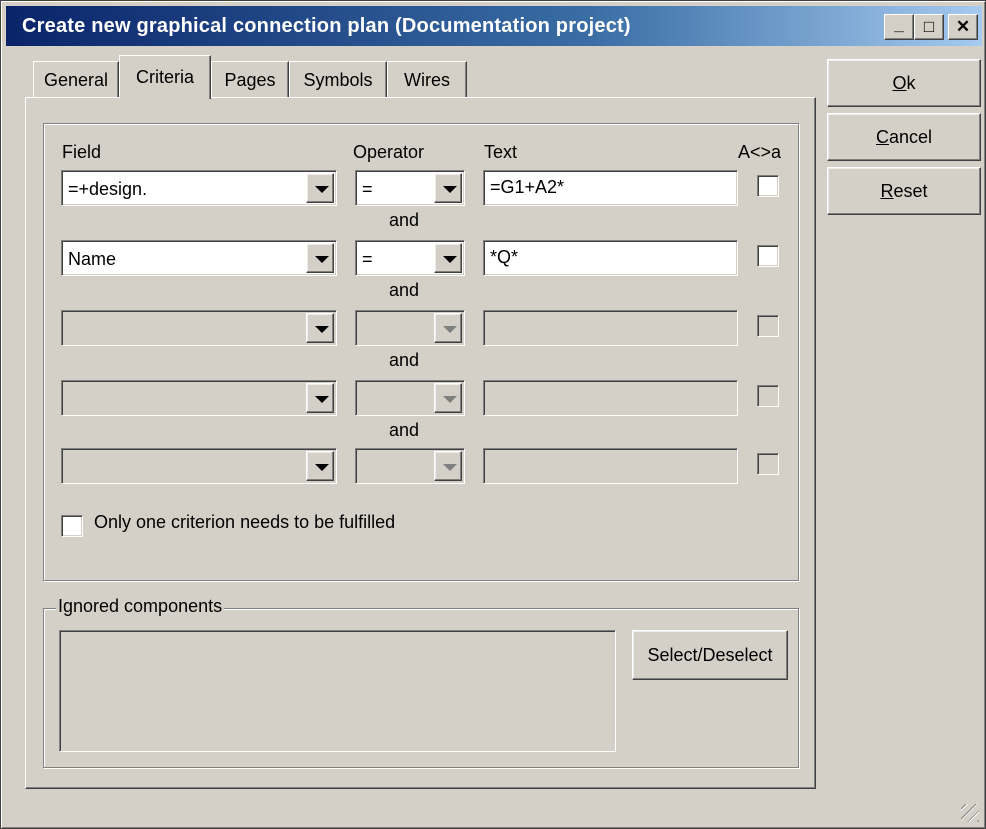  I want to click on minimize-button: _, so click(899, 27).